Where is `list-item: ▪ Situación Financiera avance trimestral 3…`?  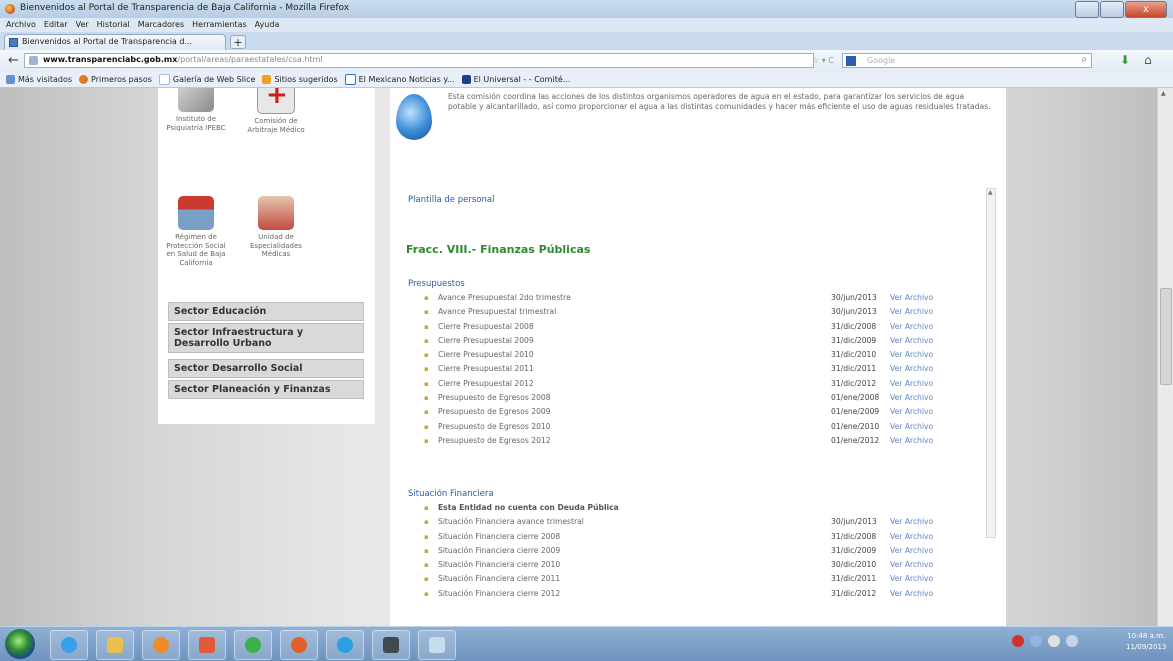 list-item: ▪ Situación Financiera avance trimestral 3… is located at coordinates (694, 523).